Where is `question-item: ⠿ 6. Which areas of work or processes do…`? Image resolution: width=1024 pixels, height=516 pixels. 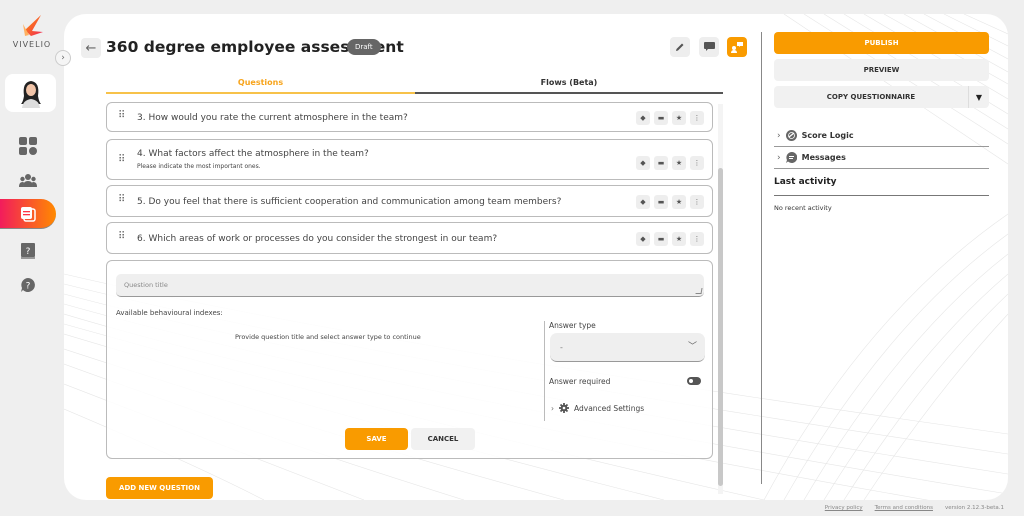
question-item: ⠿ 6. Which areas of work or processes do… is located at coordinates (409, 238).